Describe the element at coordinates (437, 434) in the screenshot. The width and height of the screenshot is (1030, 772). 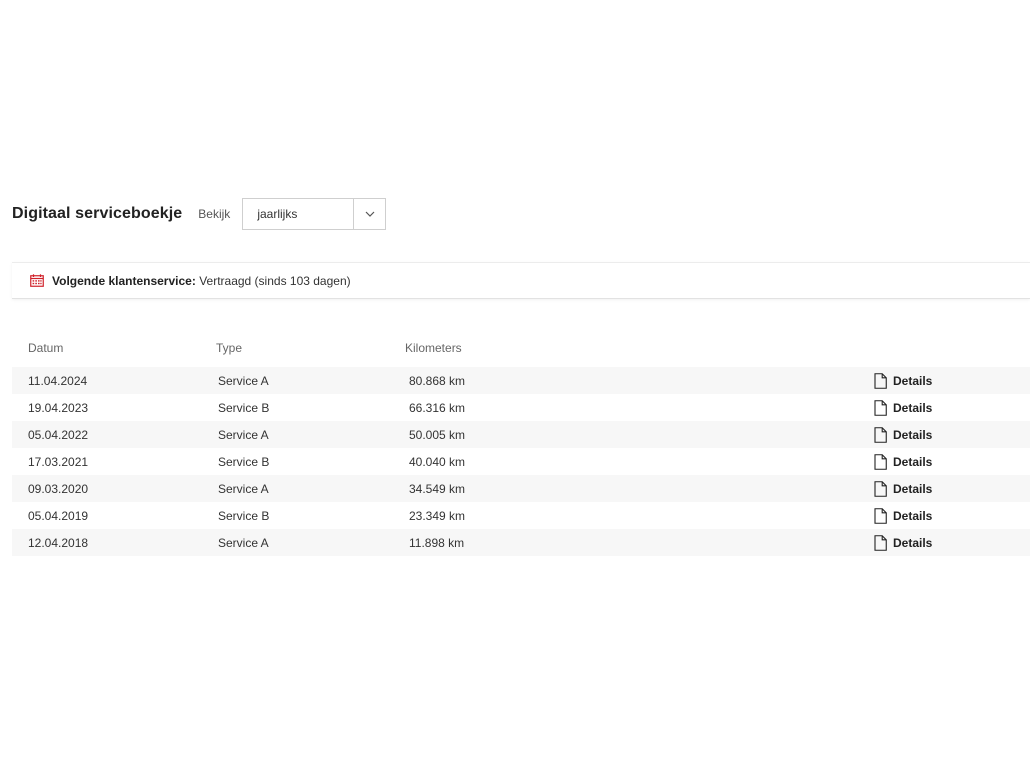
I see `cell-kilometers: 50.005 km` at that location.